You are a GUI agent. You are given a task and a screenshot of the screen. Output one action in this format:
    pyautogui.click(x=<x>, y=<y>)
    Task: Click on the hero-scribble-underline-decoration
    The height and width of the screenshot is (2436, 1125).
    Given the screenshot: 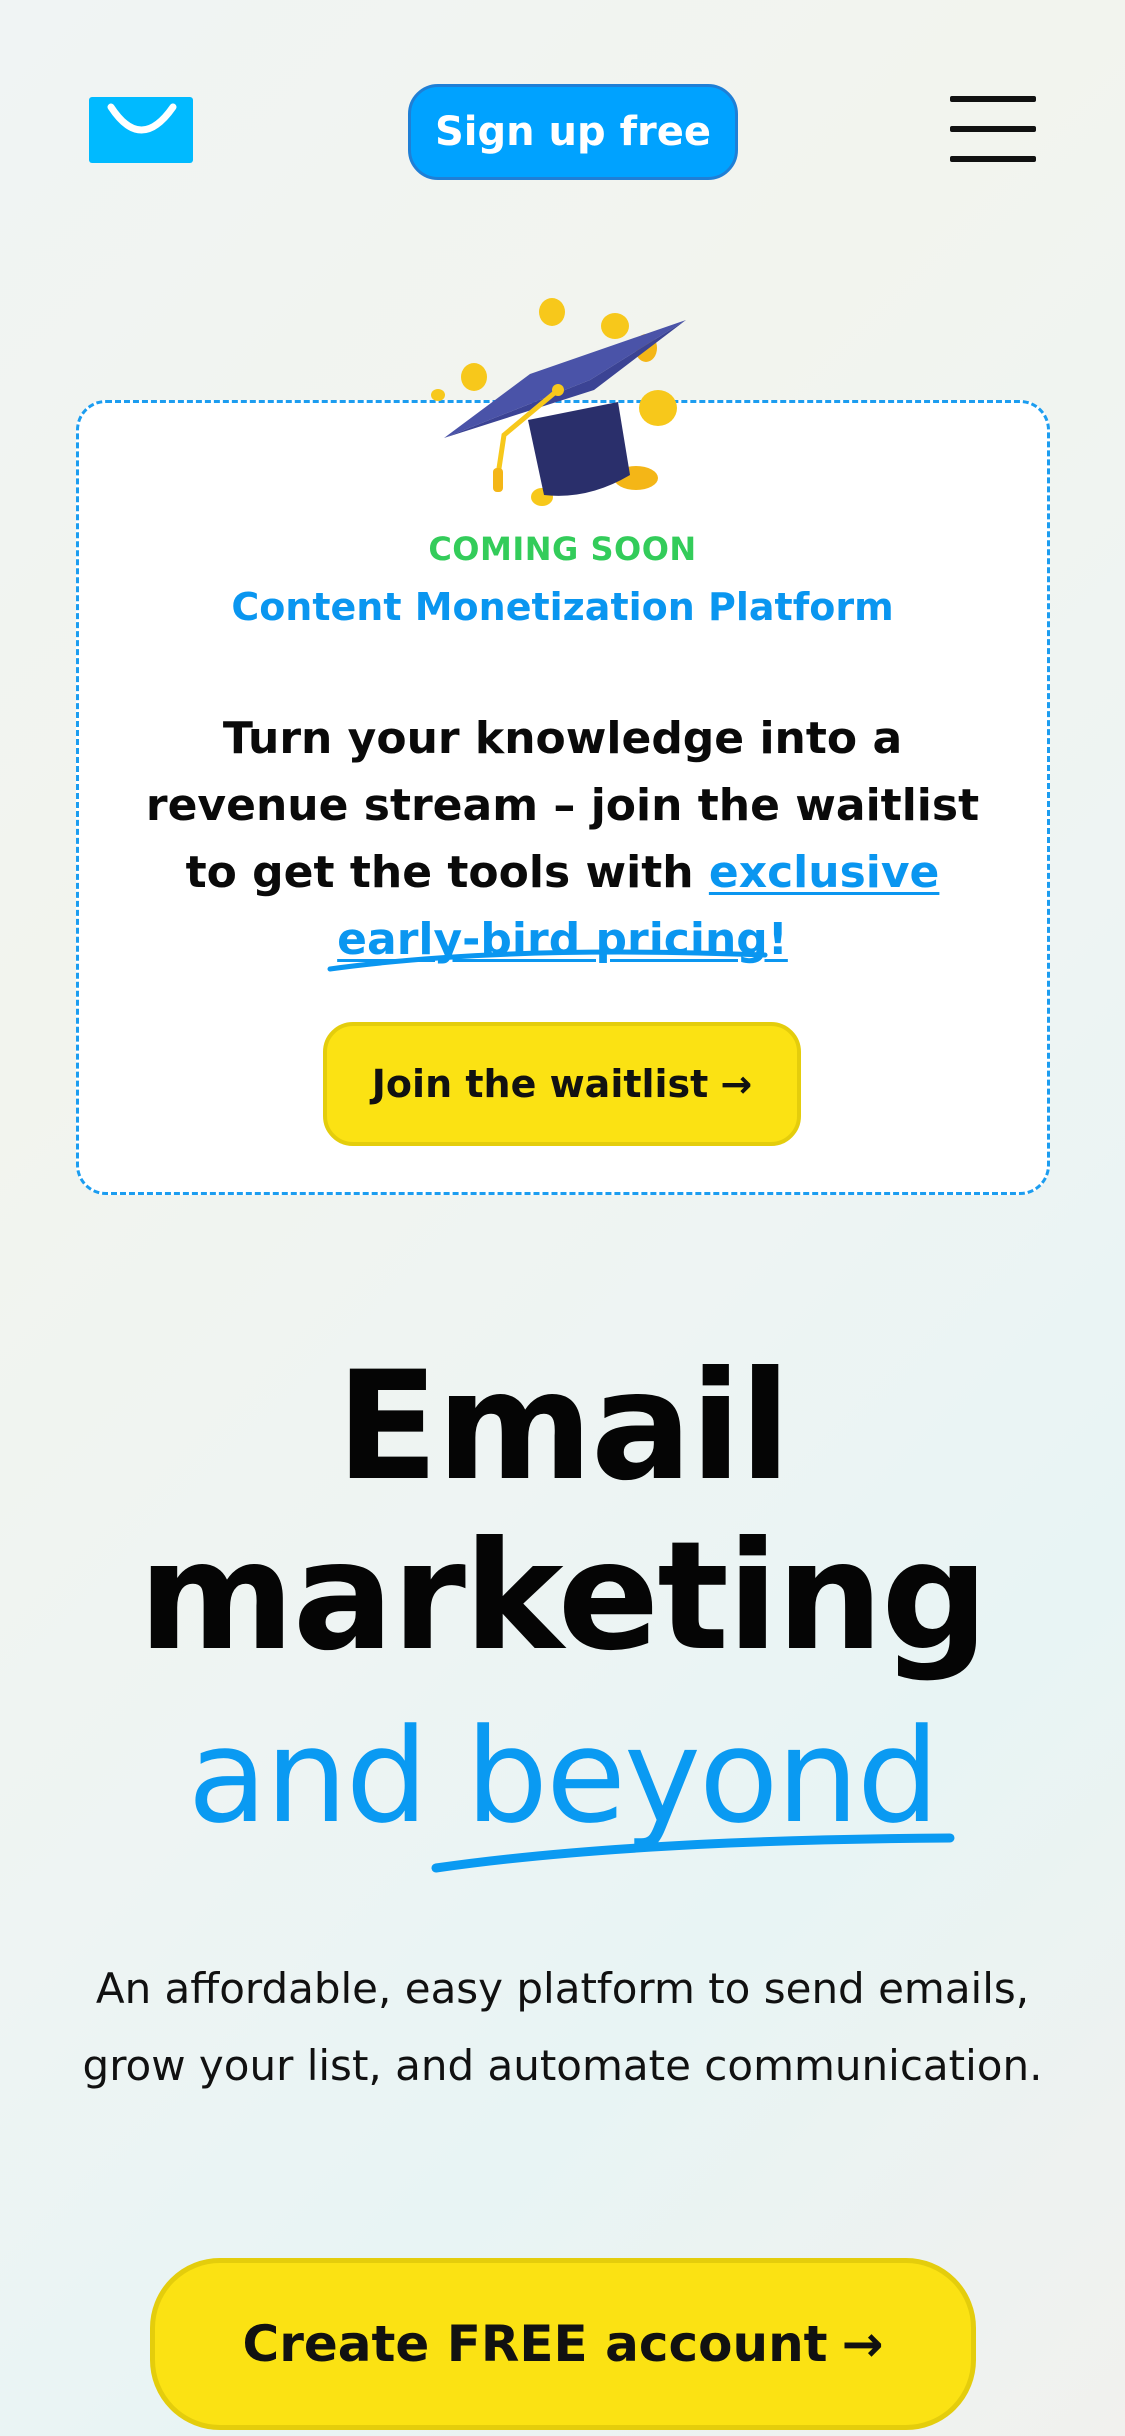 What is the action you would take?
    pyautogui.click(x=693, y=1853)
    